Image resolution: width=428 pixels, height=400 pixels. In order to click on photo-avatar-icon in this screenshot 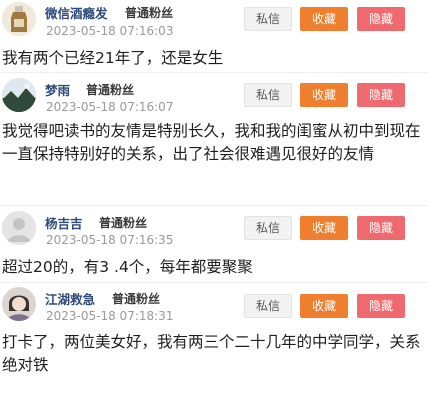, I will do `click(19, 304)`.